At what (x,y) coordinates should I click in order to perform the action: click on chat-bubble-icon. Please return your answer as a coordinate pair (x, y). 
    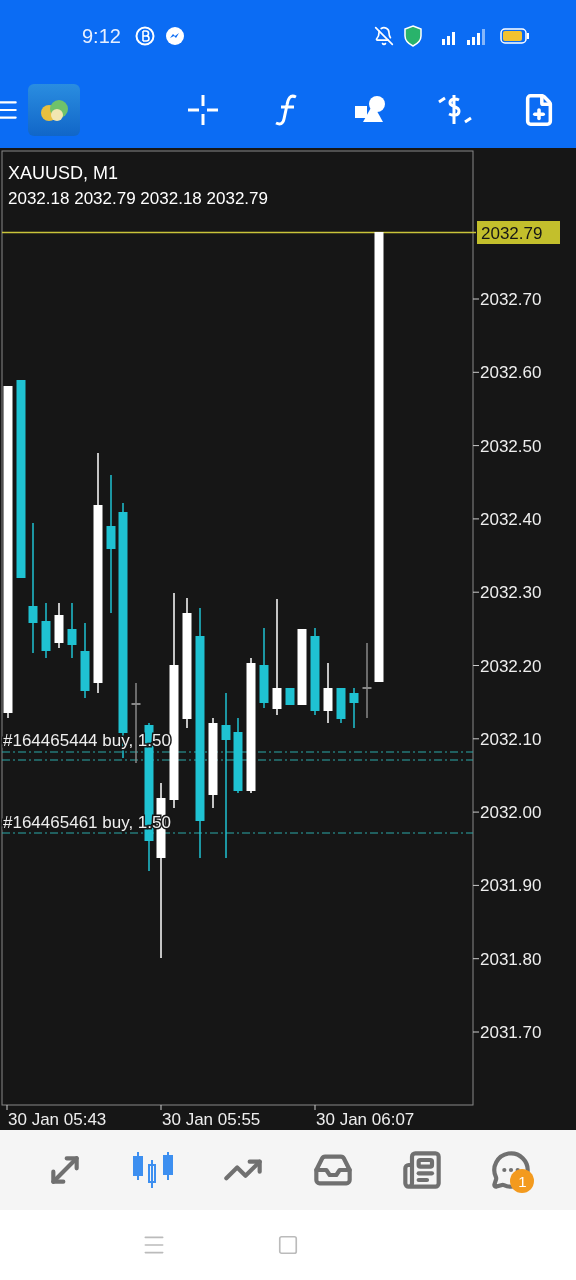
    Looking at the image, I should click on (174, 36).